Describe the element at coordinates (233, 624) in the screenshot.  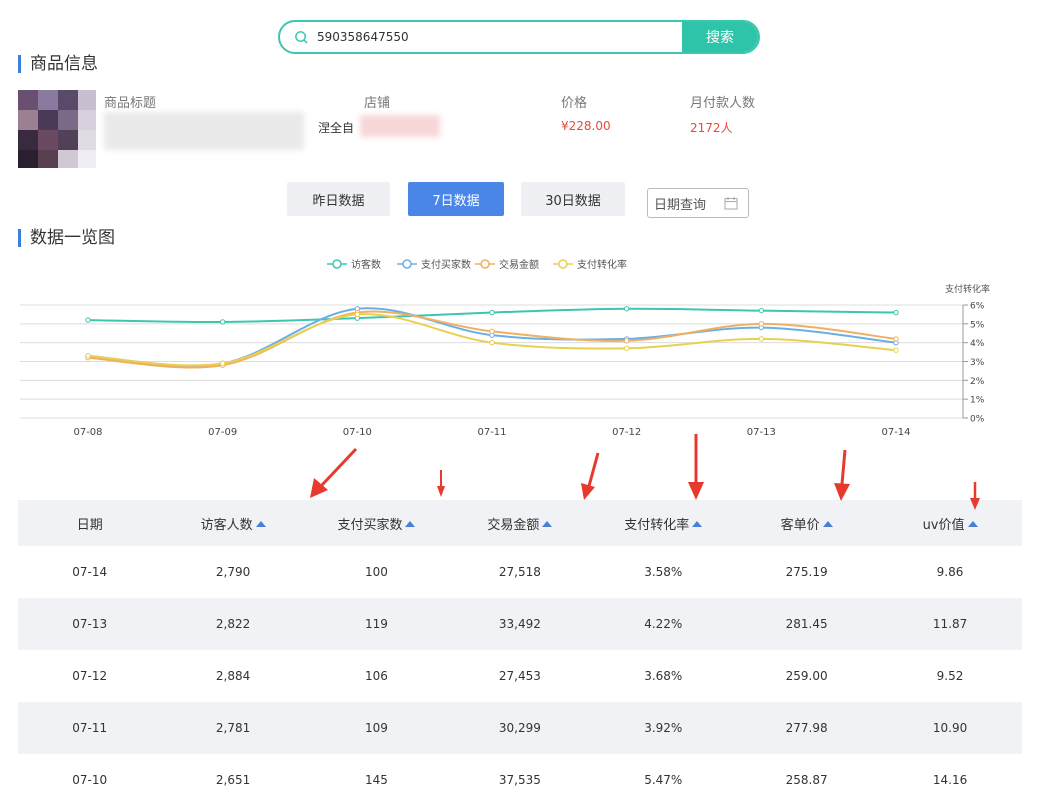
I see `table-cell: 2,822` at that location.